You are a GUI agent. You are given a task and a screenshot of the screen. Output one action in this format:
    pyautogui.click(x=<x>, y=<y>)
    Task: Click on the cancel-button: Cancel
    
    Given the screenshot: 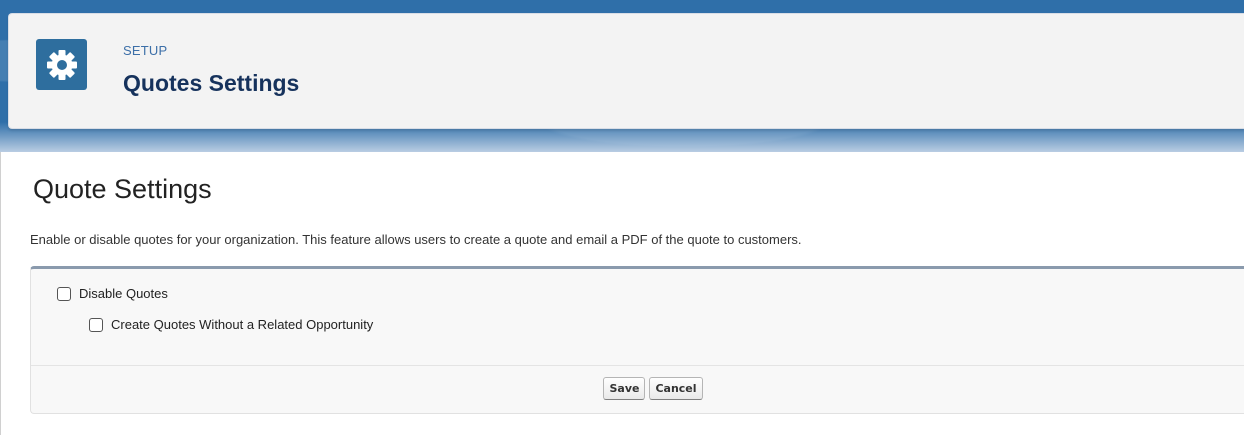 What is the action you would take?
    pyautogui.click(x=676, y=388)
    